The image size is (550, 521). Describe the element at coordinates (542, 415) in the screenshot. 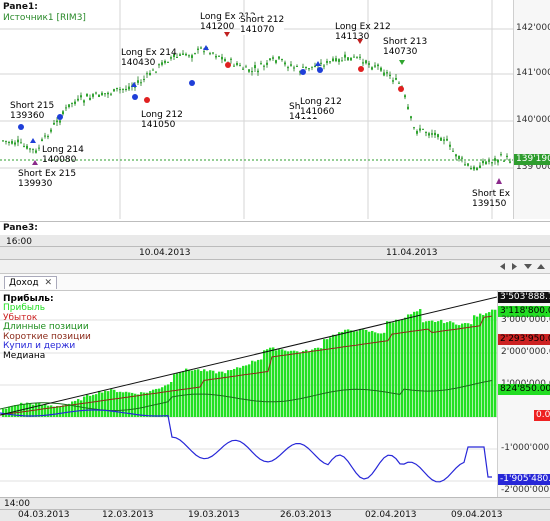

I see `loss-value-badge: 0.00` at that location.